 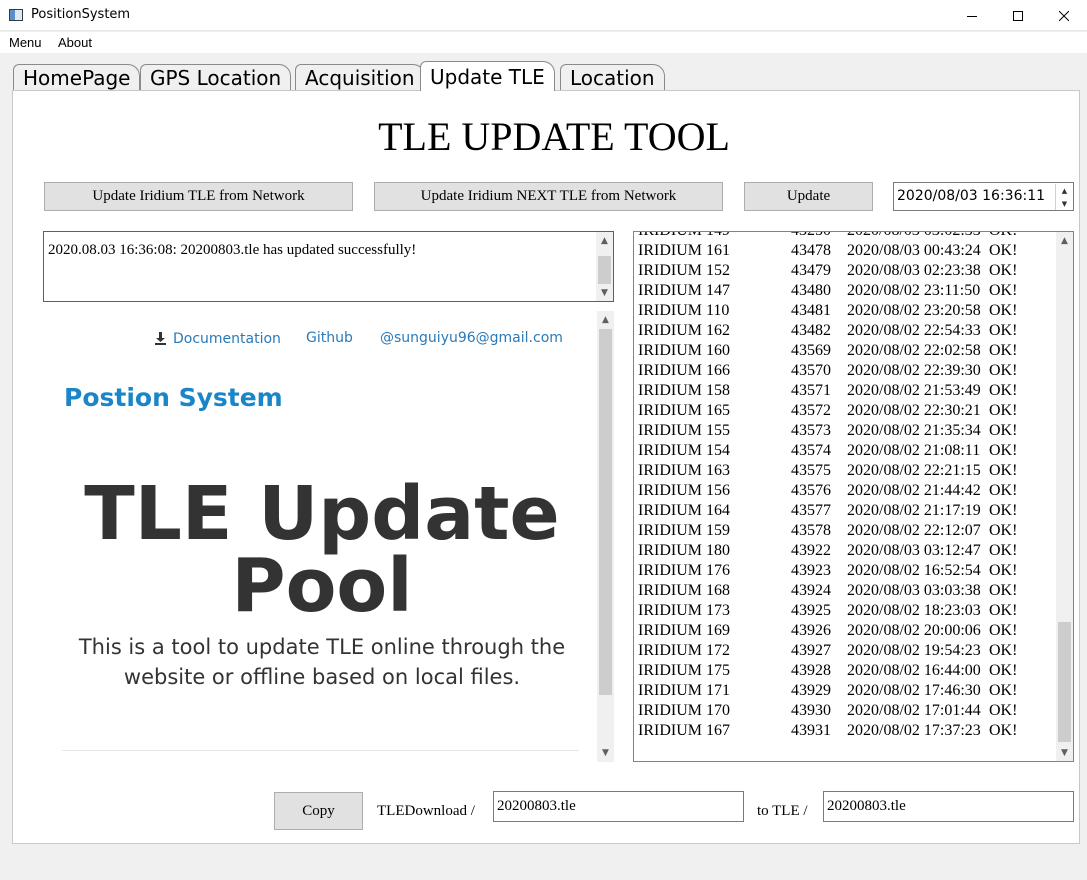 I want to click on window-title: PositionSystem, so click(x=81, y=14).